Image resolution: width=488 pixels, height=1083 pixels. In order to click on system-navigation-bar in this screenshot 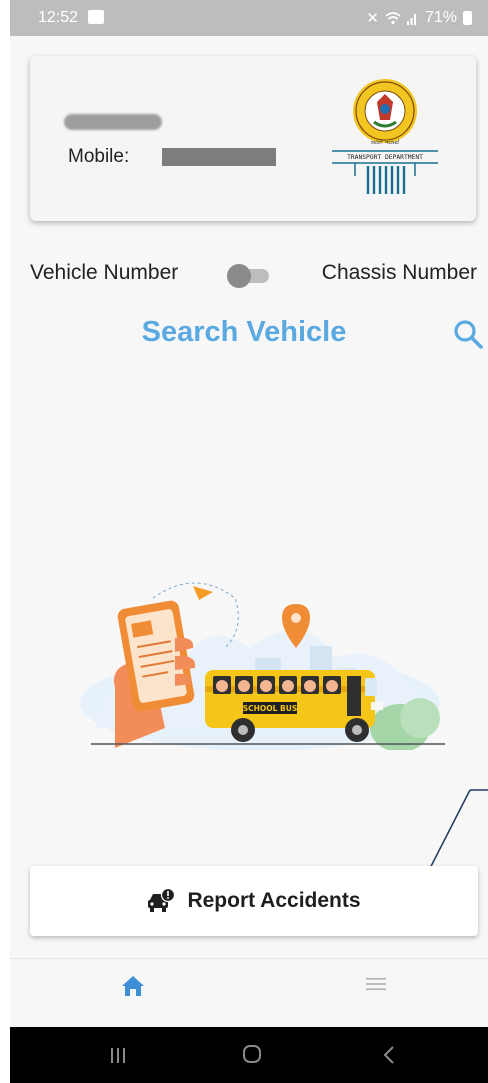, I will do `click(249, 1055)`.